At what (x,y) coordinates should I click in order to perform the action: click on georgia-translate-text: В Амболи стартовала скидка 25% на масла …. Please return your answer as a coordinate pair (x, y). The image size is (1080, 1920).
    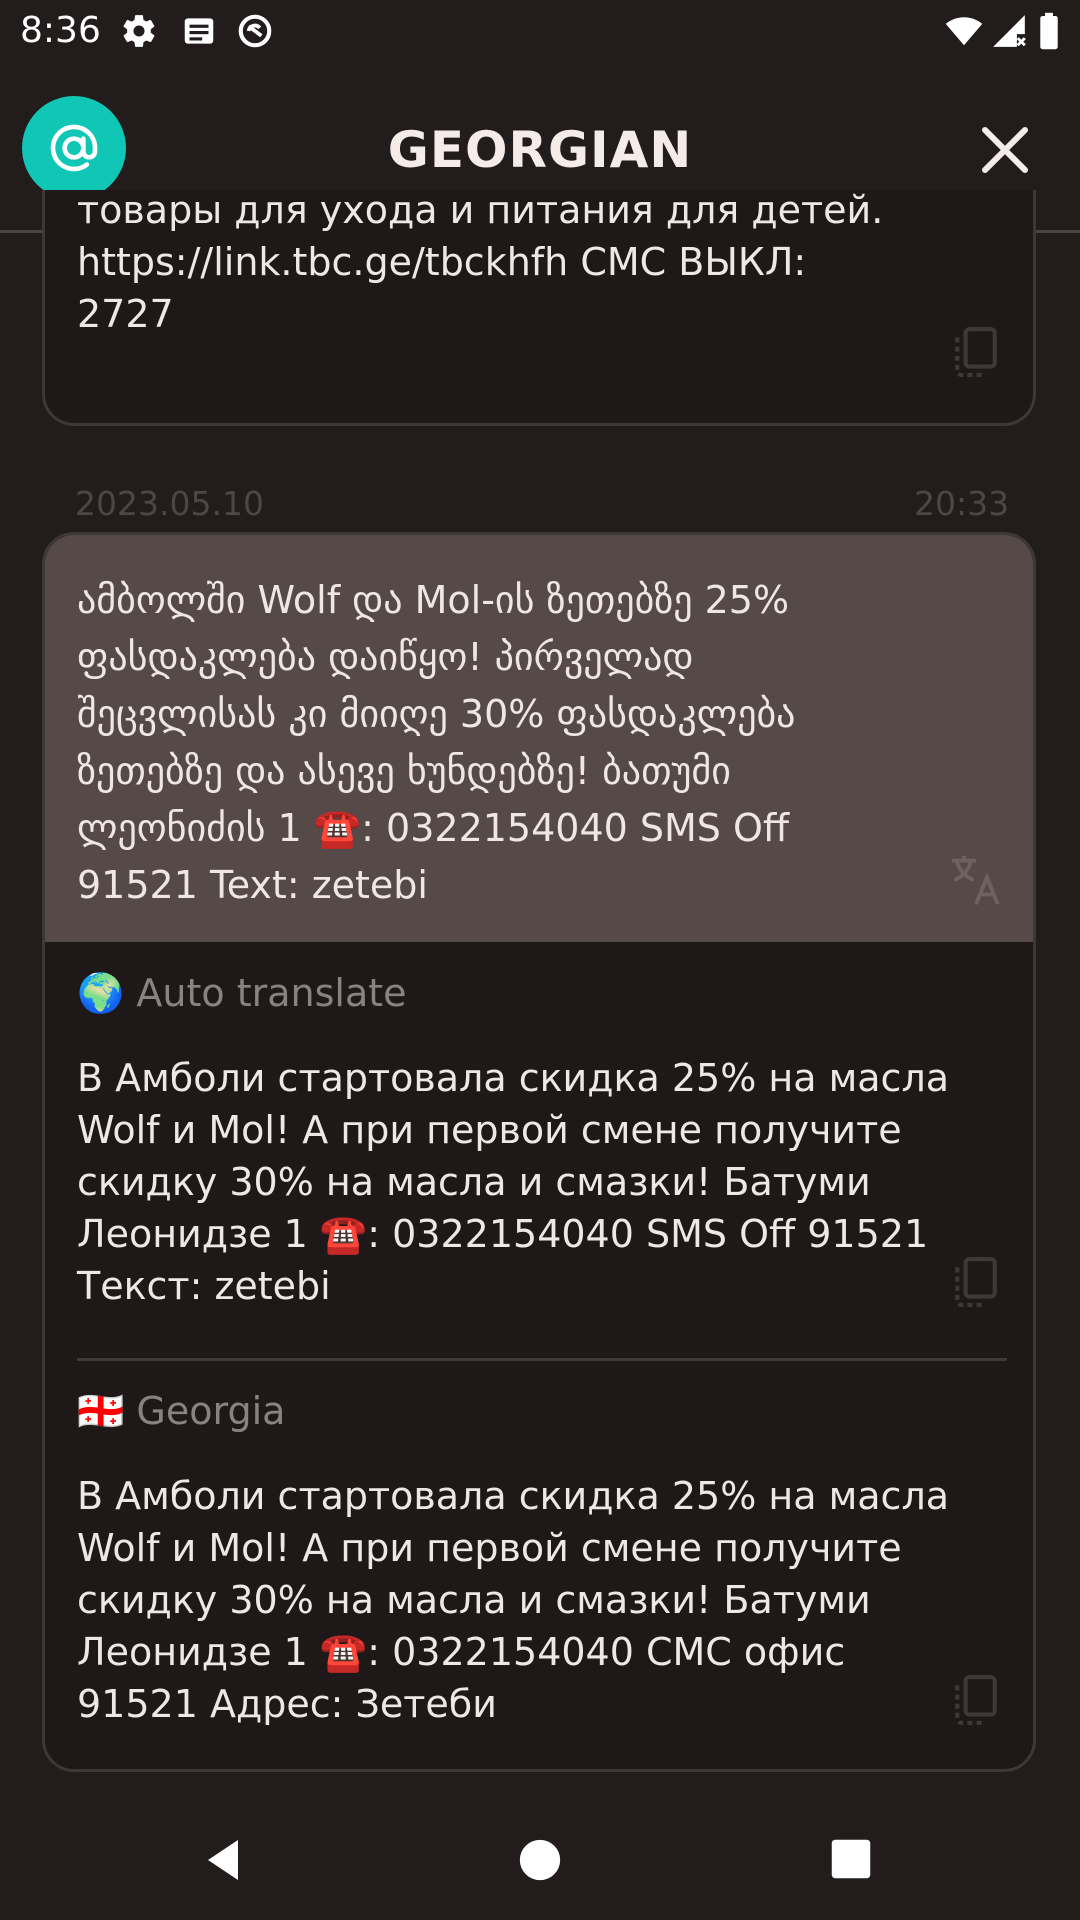
    Looking at the image, I should click on (513, 1600).